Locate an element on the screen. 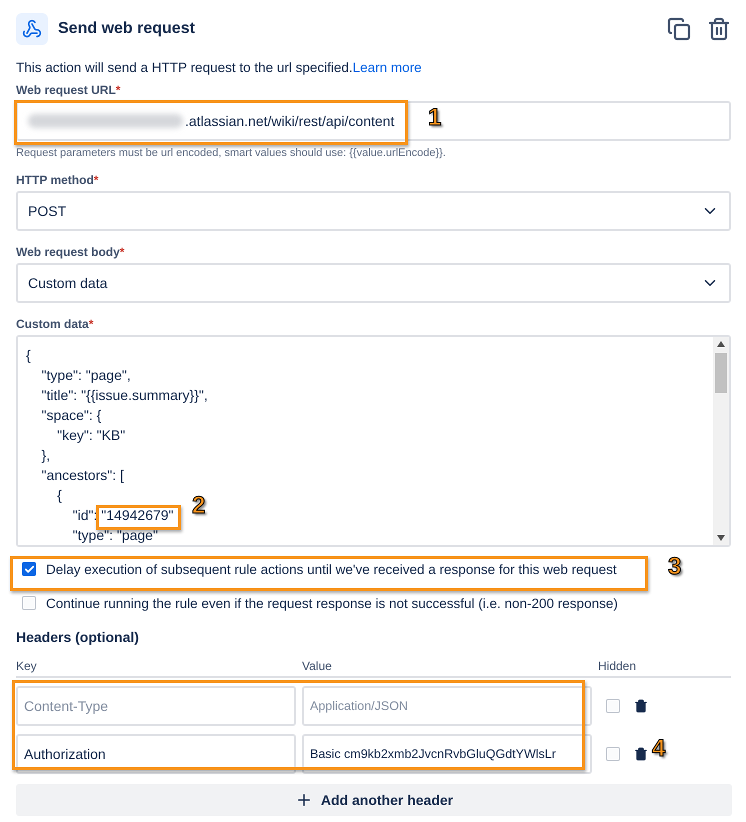 Image resolution: width=746 pixels, height=822 pixels. action-description: This action will send a HTTP request to the url specified.Learn more is located at coordinates (219, 67).